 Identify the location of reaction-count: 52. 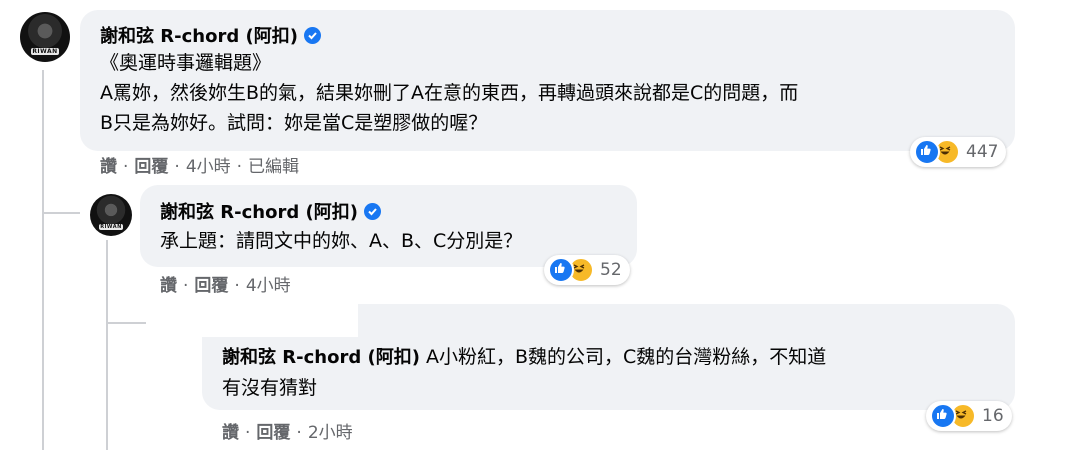
(611, 270).